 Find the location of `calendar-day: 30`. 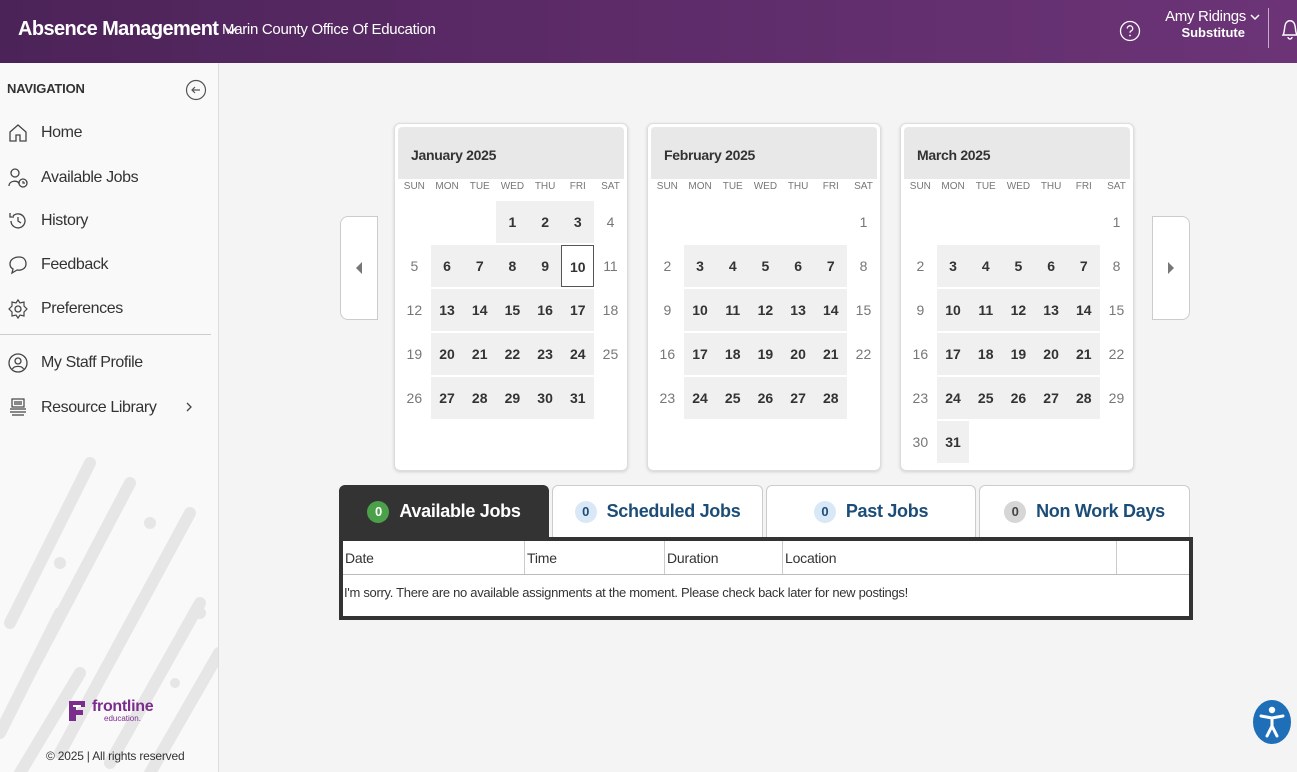

calendar-day: 30 is located at coordinates (920, 442).